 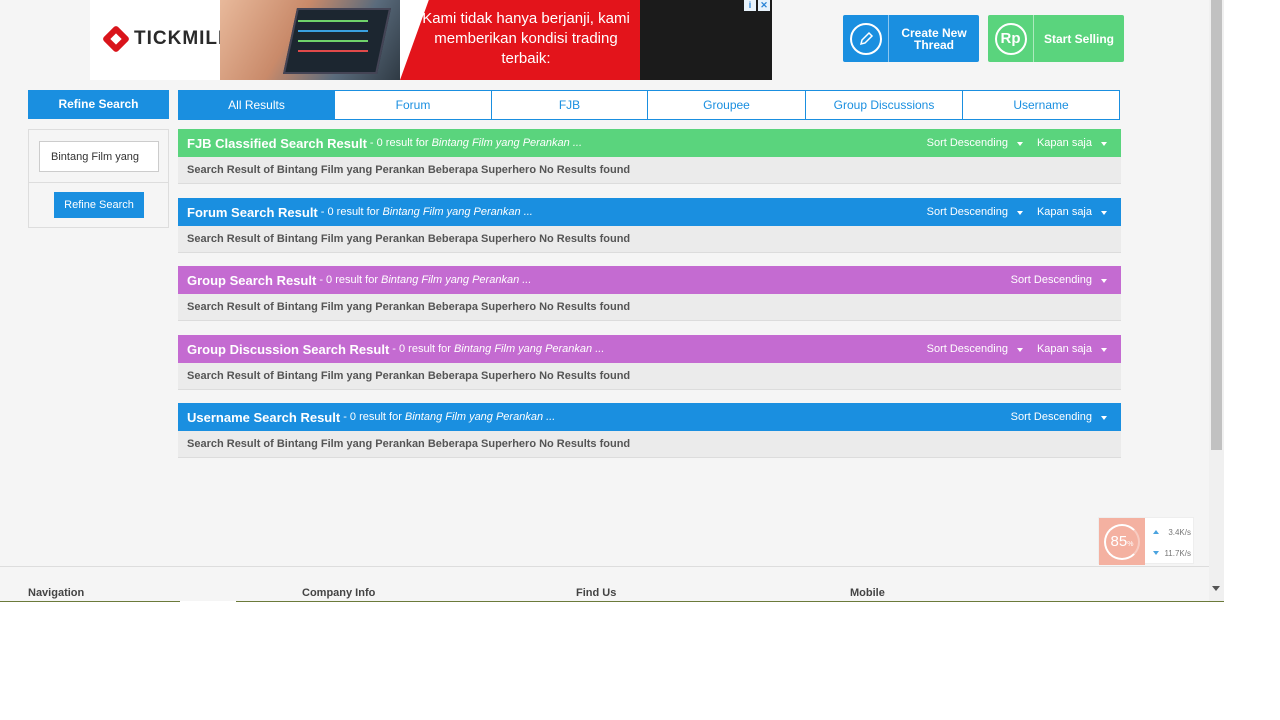 I want to click on ad-info-icon: i, so click(x=750, y=5).